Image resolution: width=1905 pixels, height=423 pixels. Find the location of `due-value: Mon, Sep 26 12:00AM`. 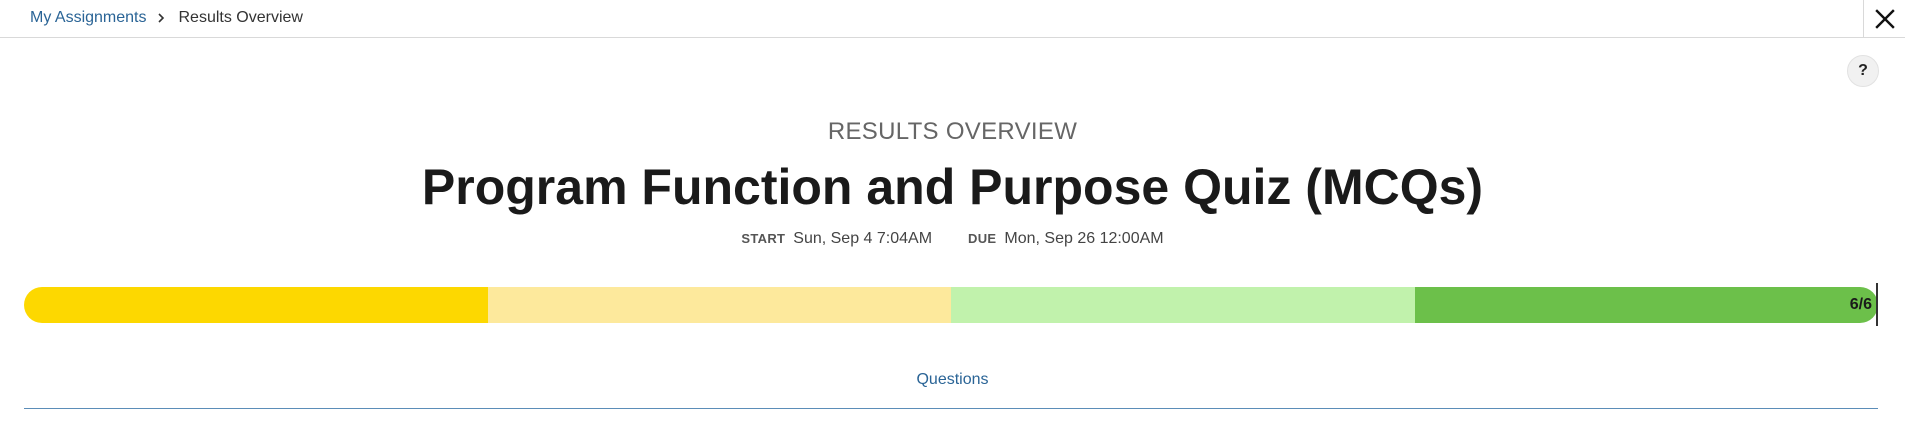

due-value: Mon, Sep 26 12:00AM is located at coordinates (1084, 238).